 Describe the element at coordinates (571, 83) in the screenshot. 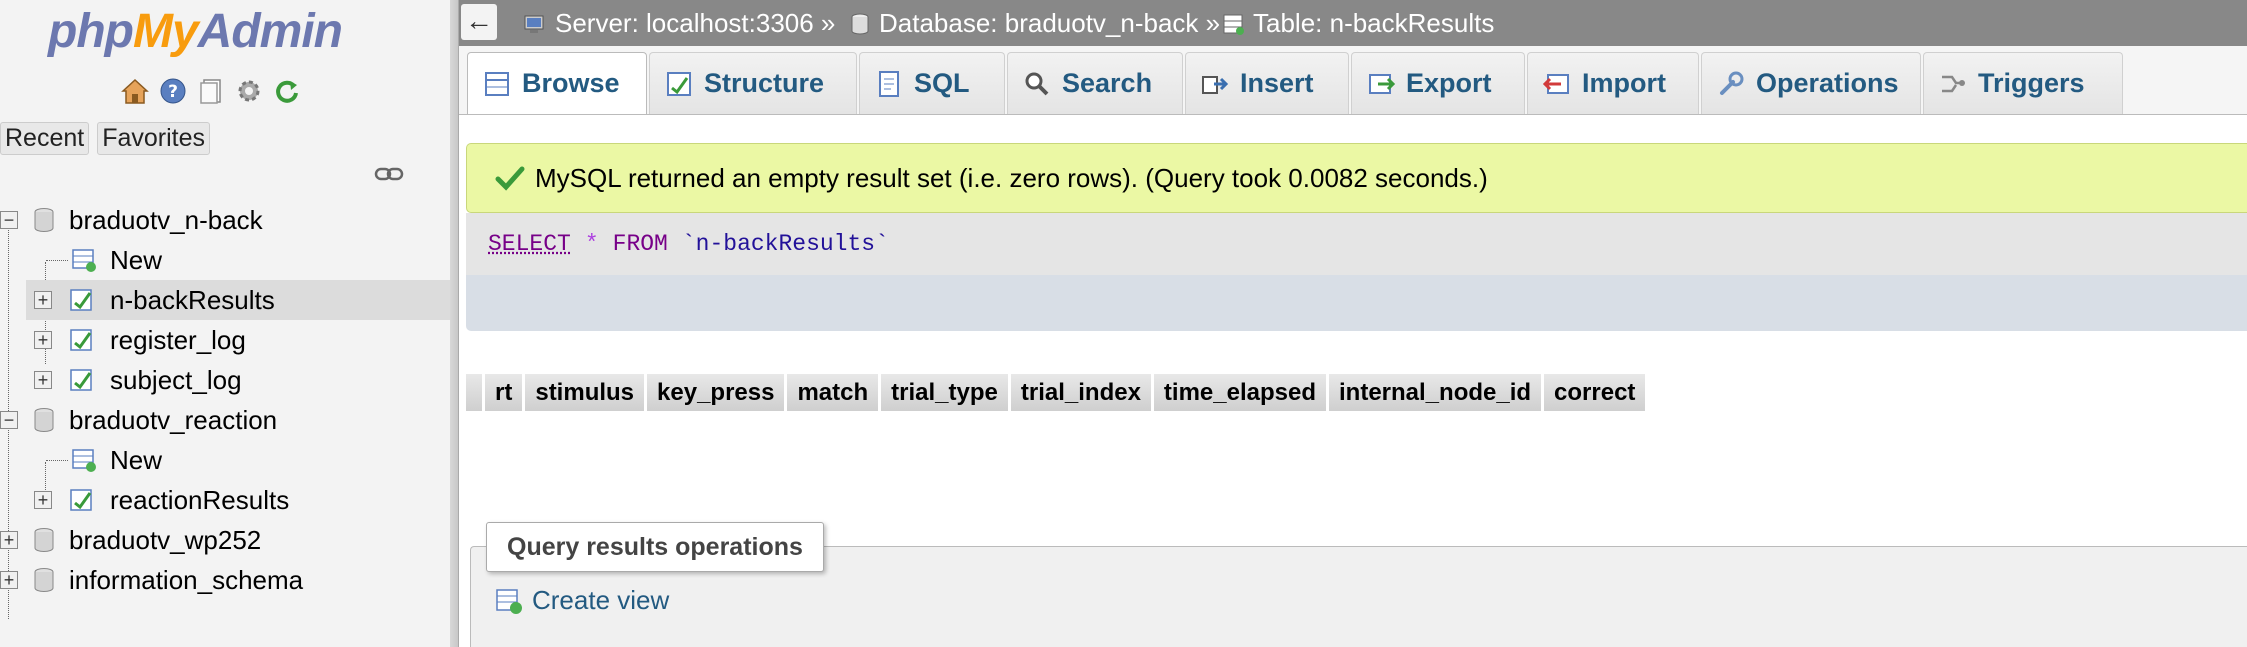

I see `tab-browse-label: Browse` at that location.